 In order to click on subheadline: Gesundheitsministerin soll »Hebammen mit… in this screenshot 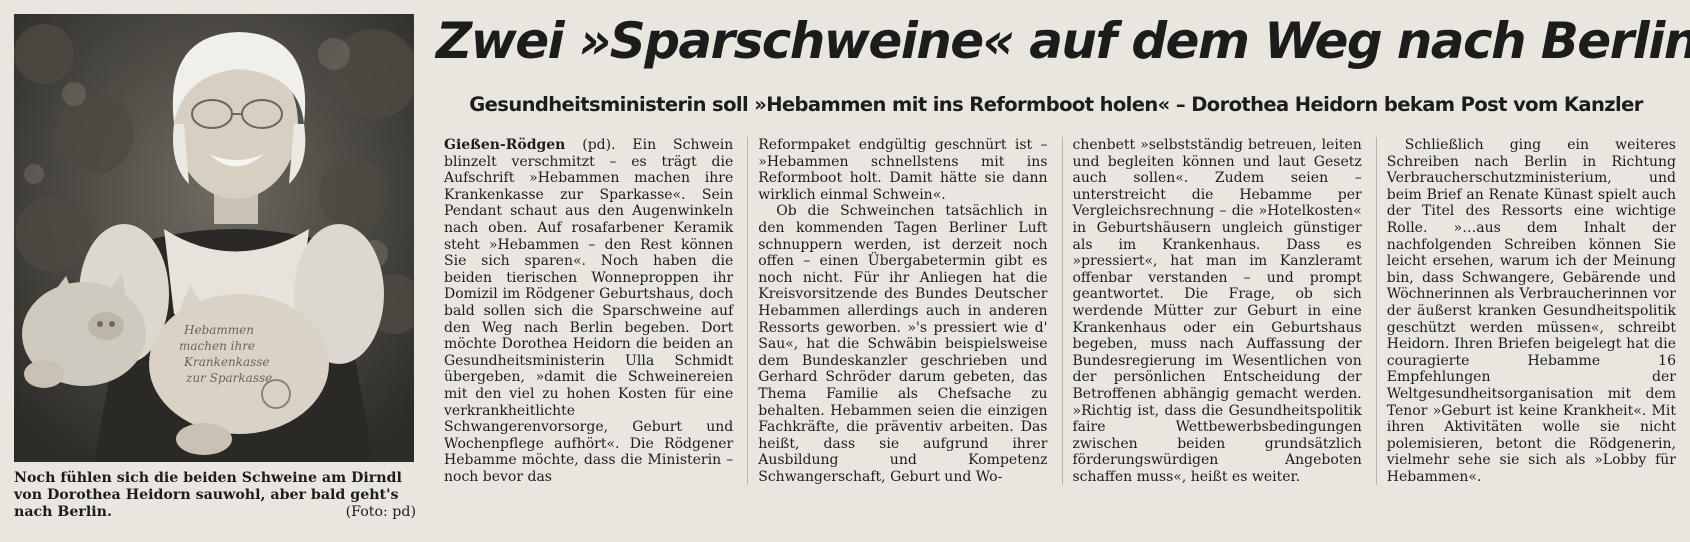, I will do `click(1056, 104)`.